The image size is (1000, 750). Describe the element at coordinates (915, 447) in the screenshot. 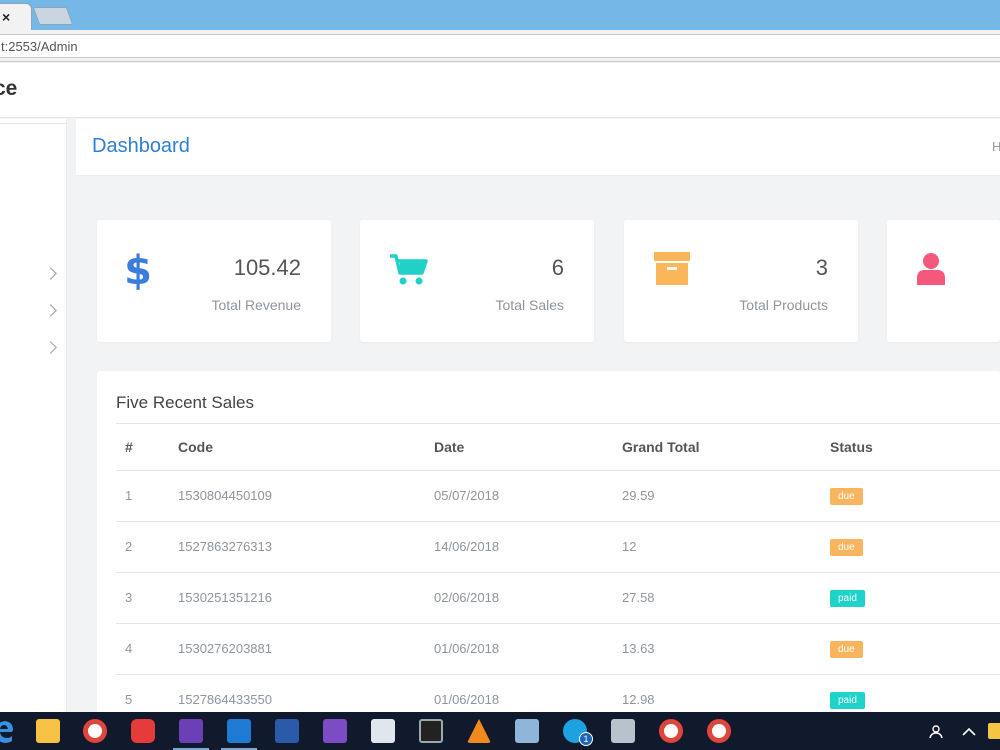

I see `column-header: Status` at that location.